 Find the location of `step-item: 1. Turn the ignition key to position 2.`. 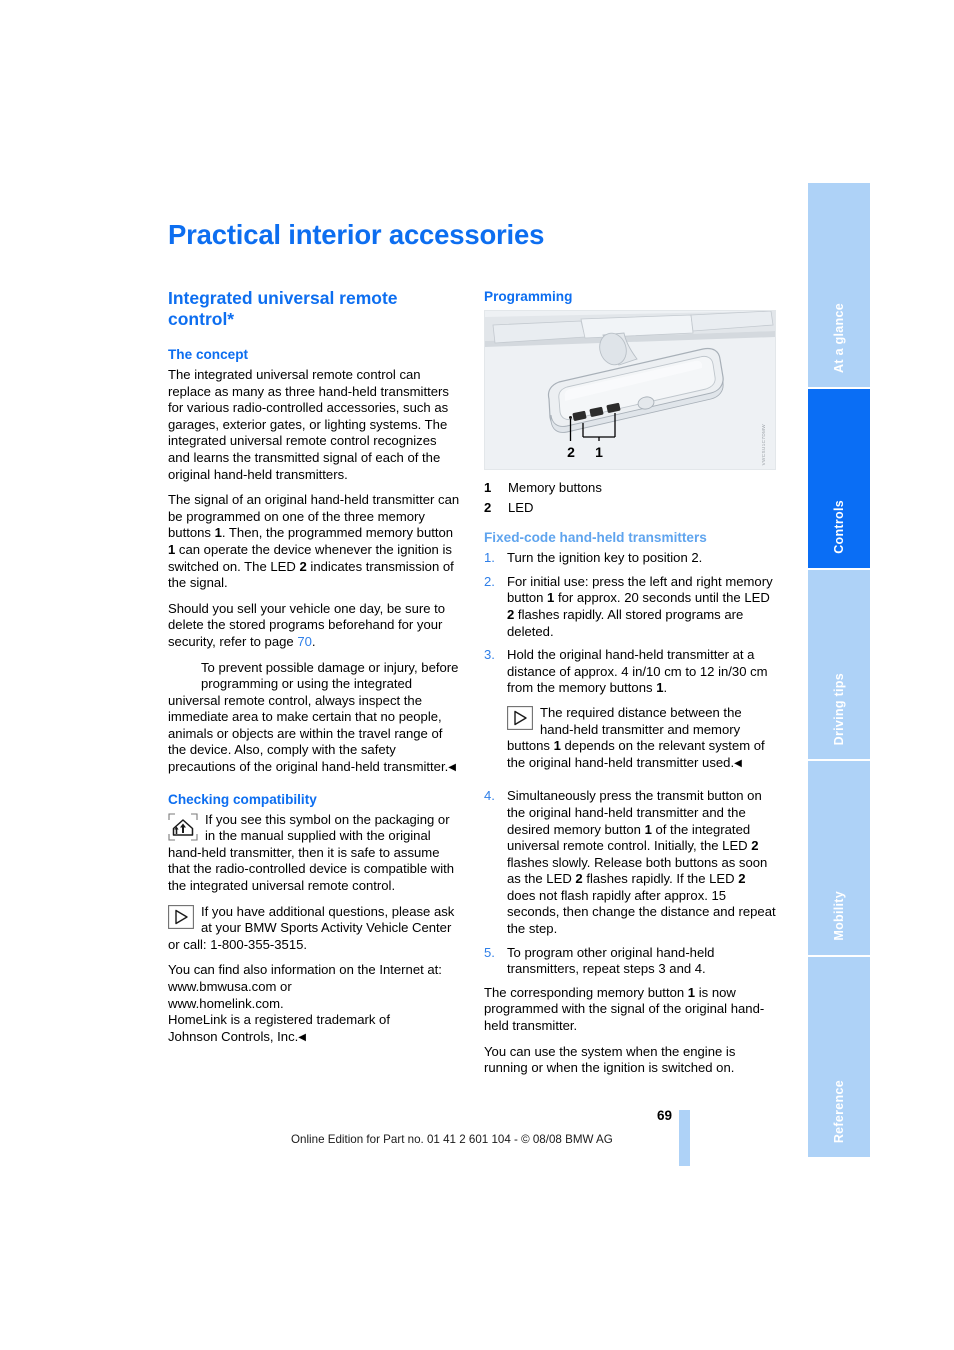

step-item: 1. Turn the ignition key to position 2. is located at coordinates (630, 558).